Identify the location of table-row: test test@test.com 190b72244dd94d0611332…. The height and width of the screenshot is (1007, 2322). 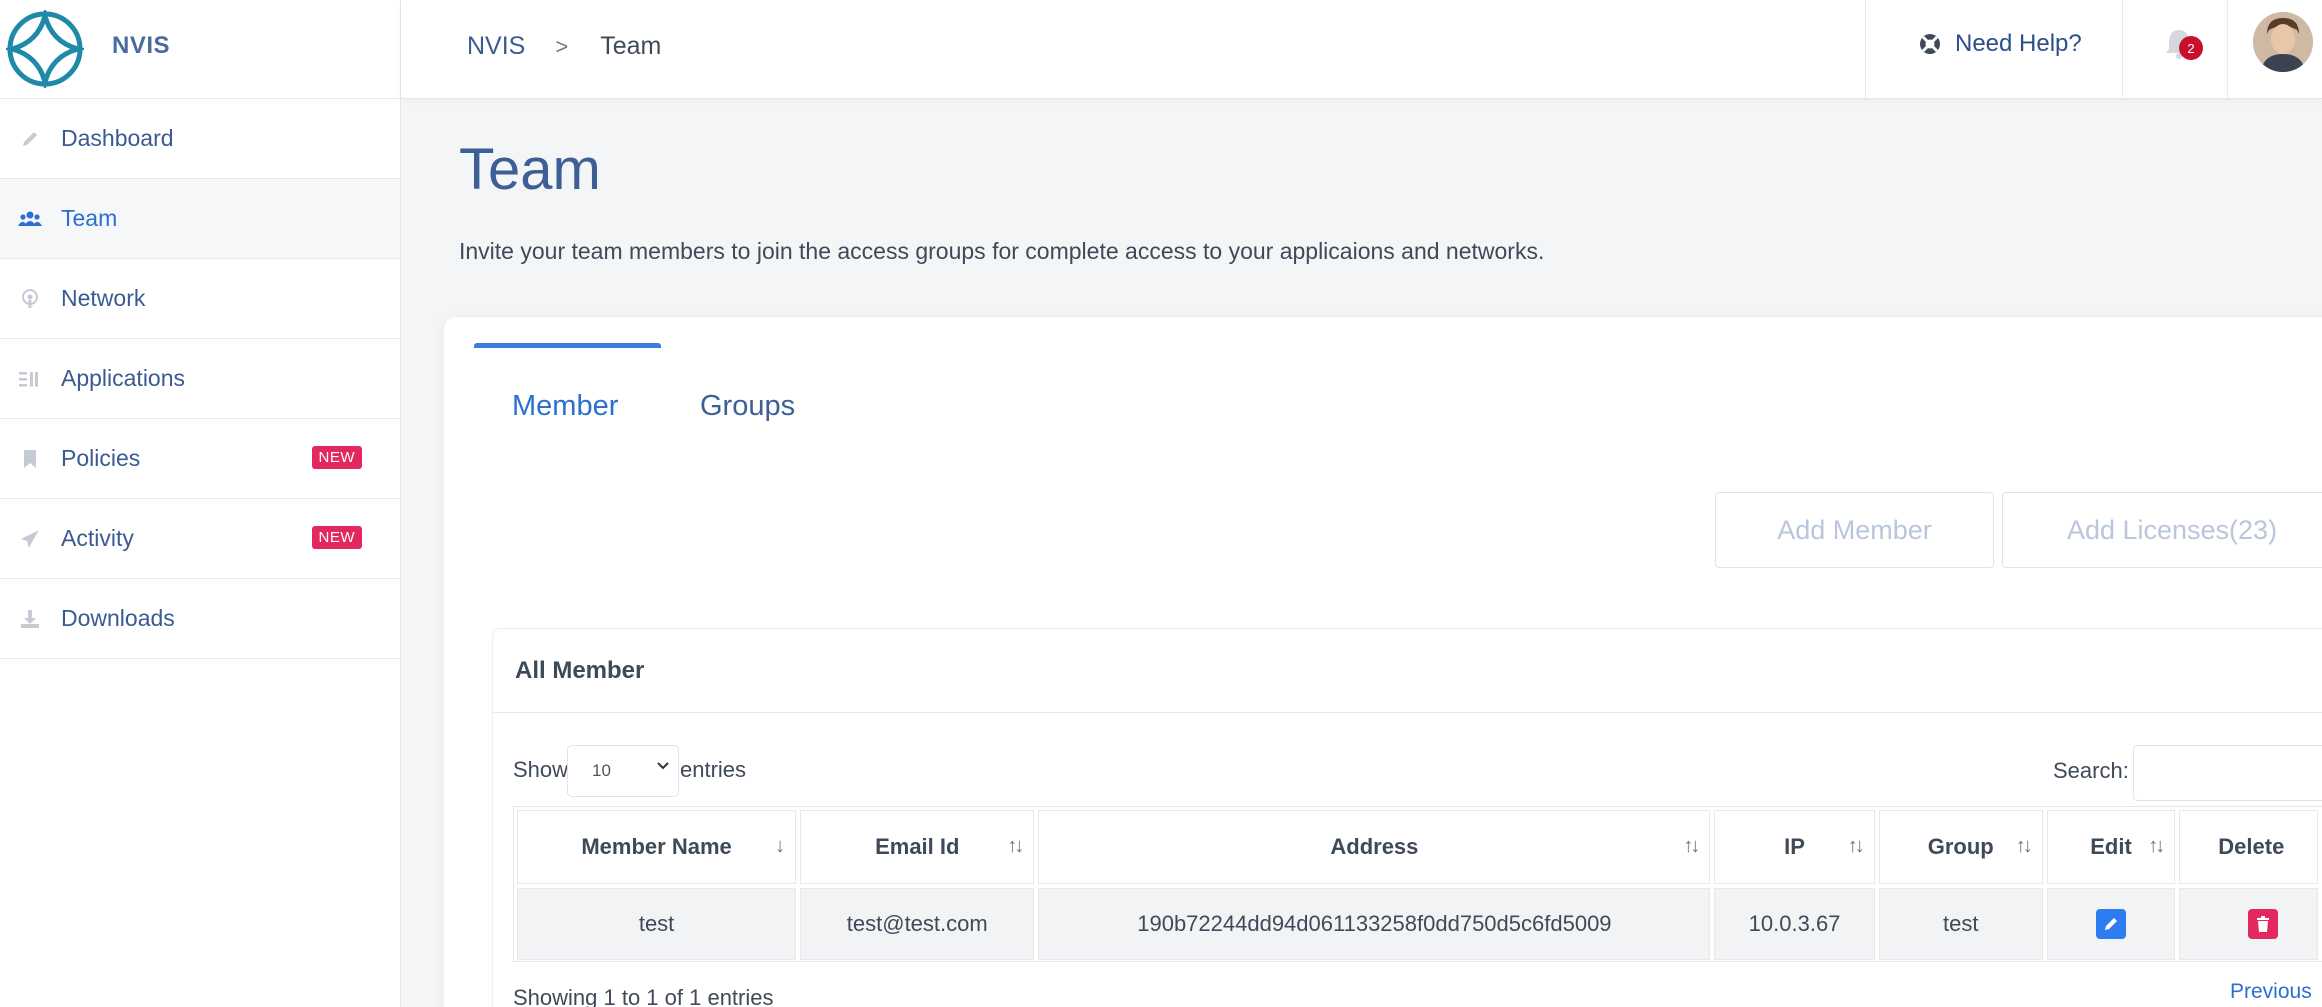
(1417, 924).